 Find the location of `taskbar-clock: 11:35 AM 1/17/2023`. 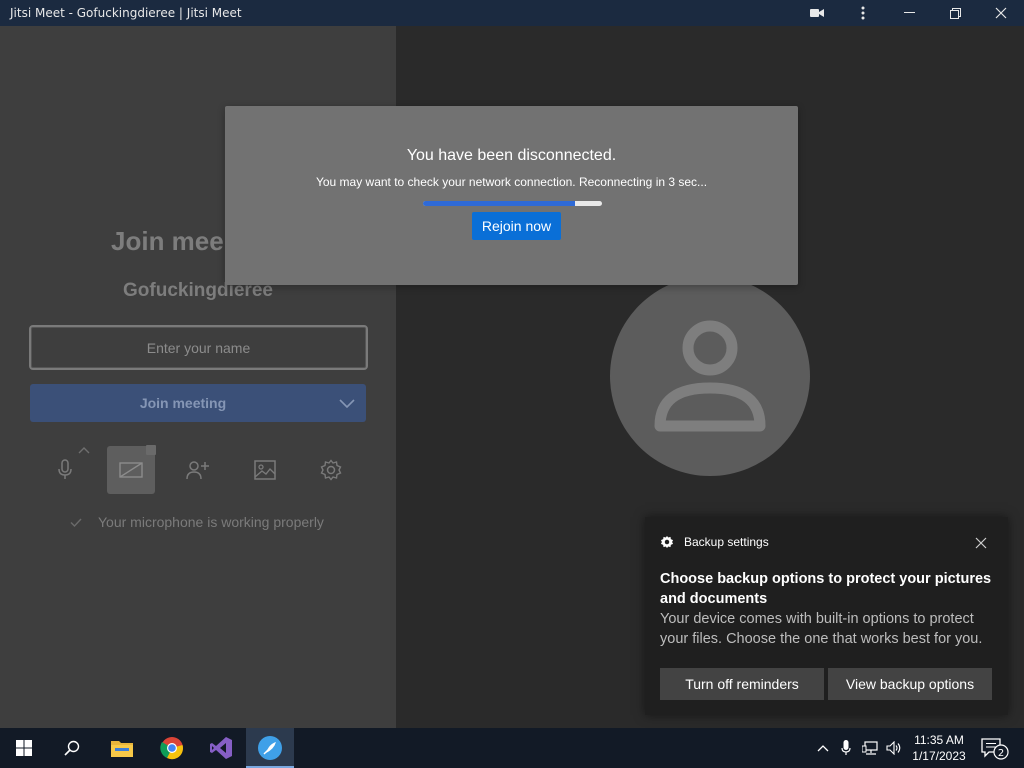

taskbar-clock: 11:35 AM 1/17/2023 is located at coordinates (939, 748).